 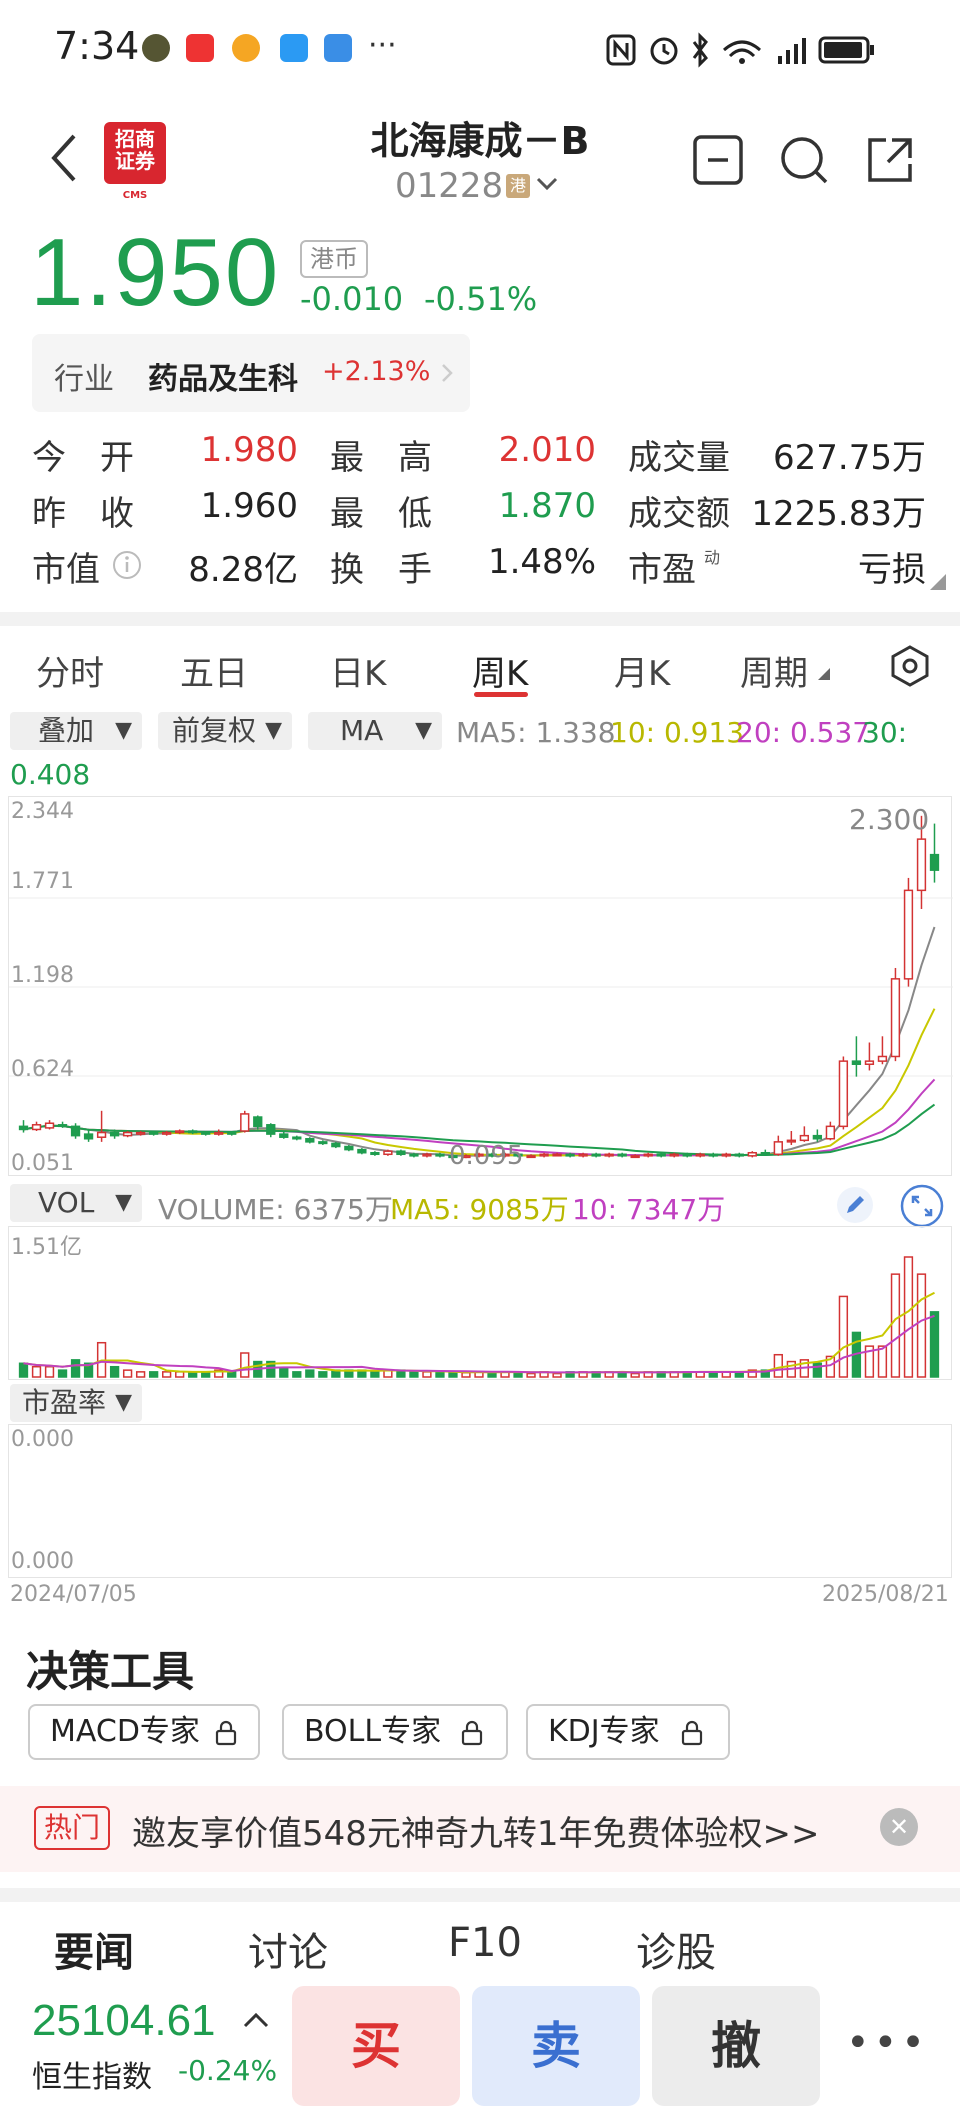 What do you see at coordinates (736, 2046) in the screenshot?
I see `cancel-order-button: 撤` at bounding box center [736, 2046].